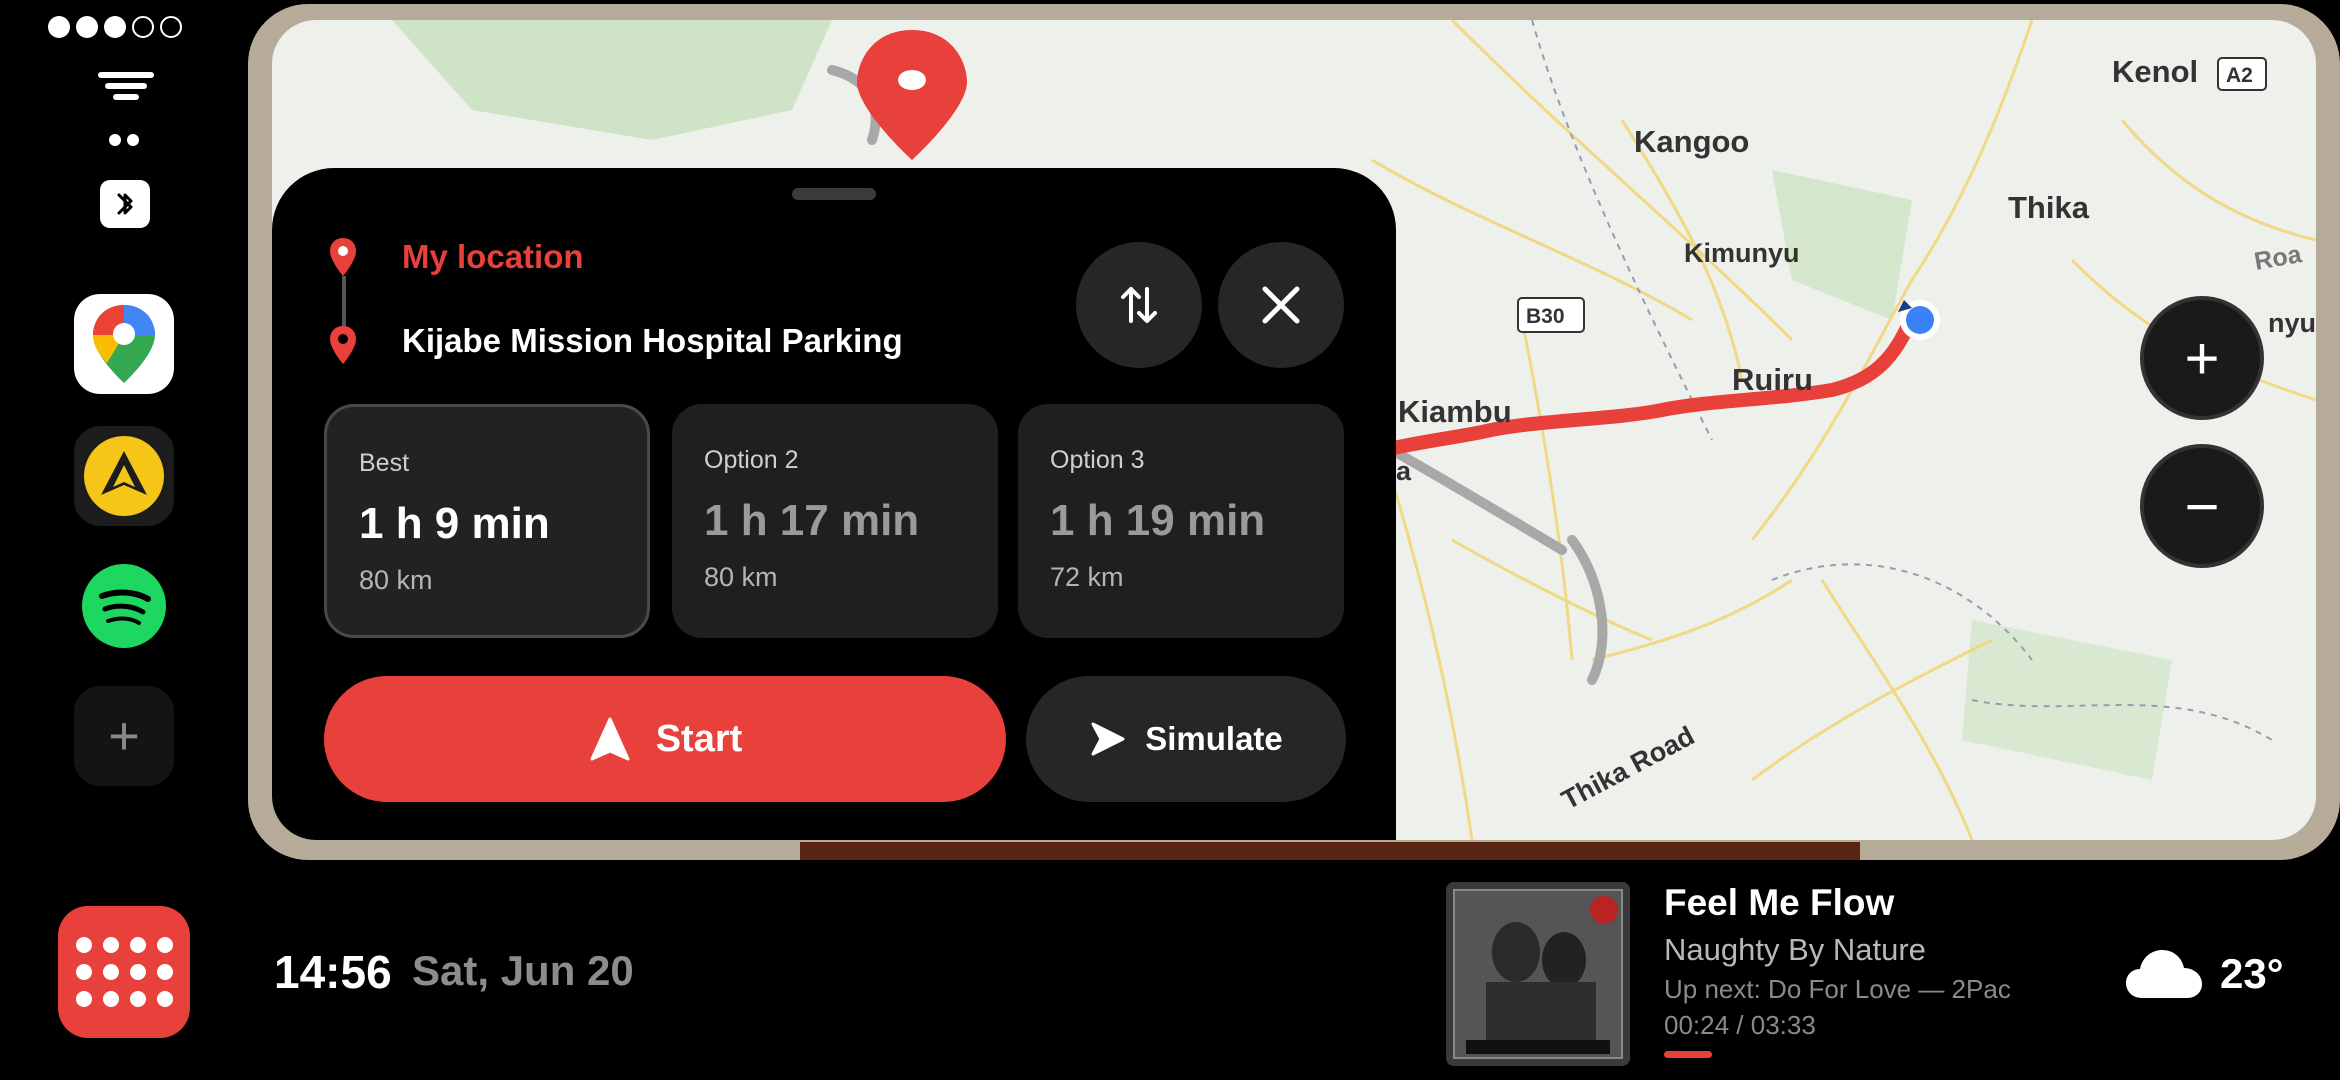  Describe the element at coordinates (2202, 506) in the screenshot. I see `zoom-out-button: −` at that location.